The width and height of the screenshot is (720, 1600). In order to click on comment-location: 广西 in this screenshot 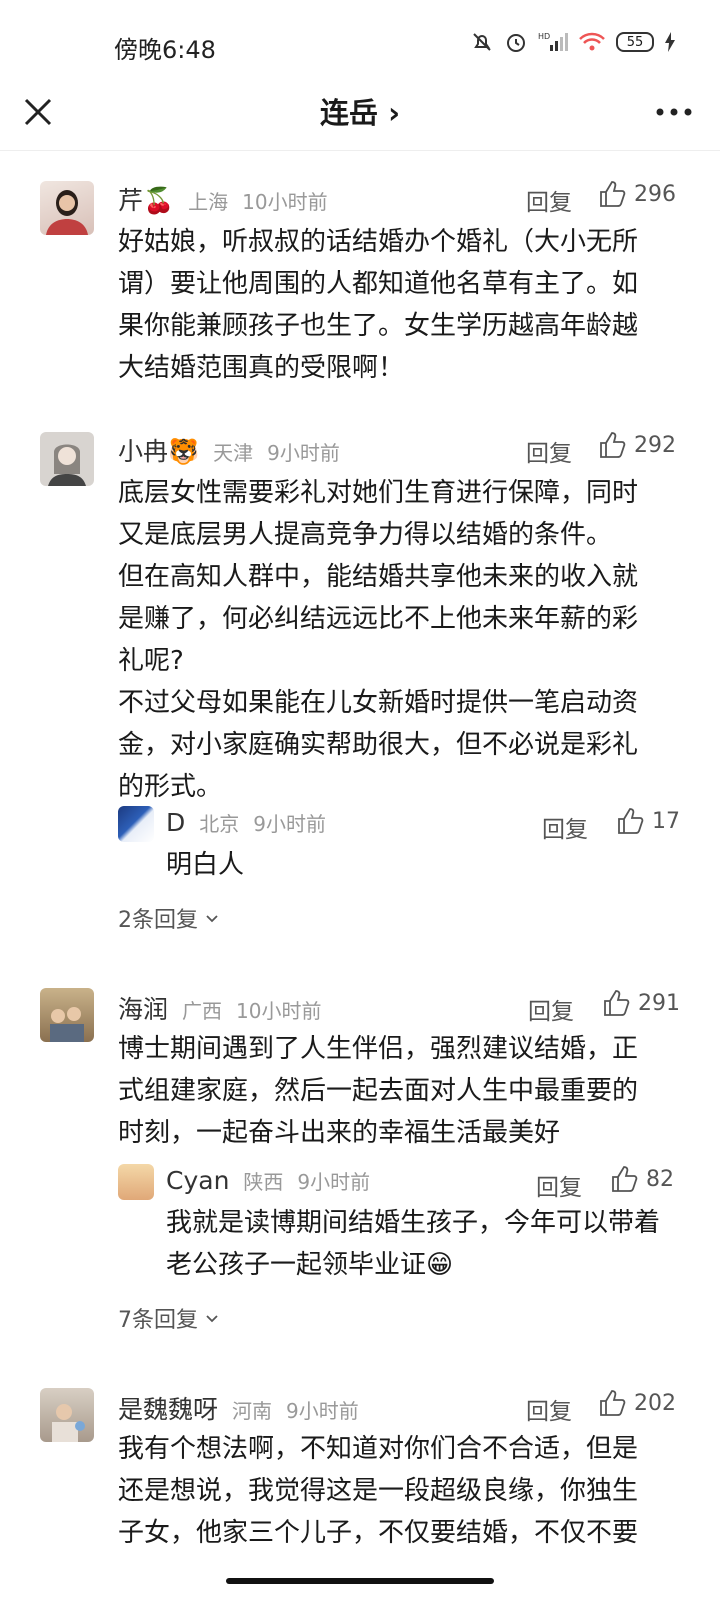, I will do `click(202, 1011)`.